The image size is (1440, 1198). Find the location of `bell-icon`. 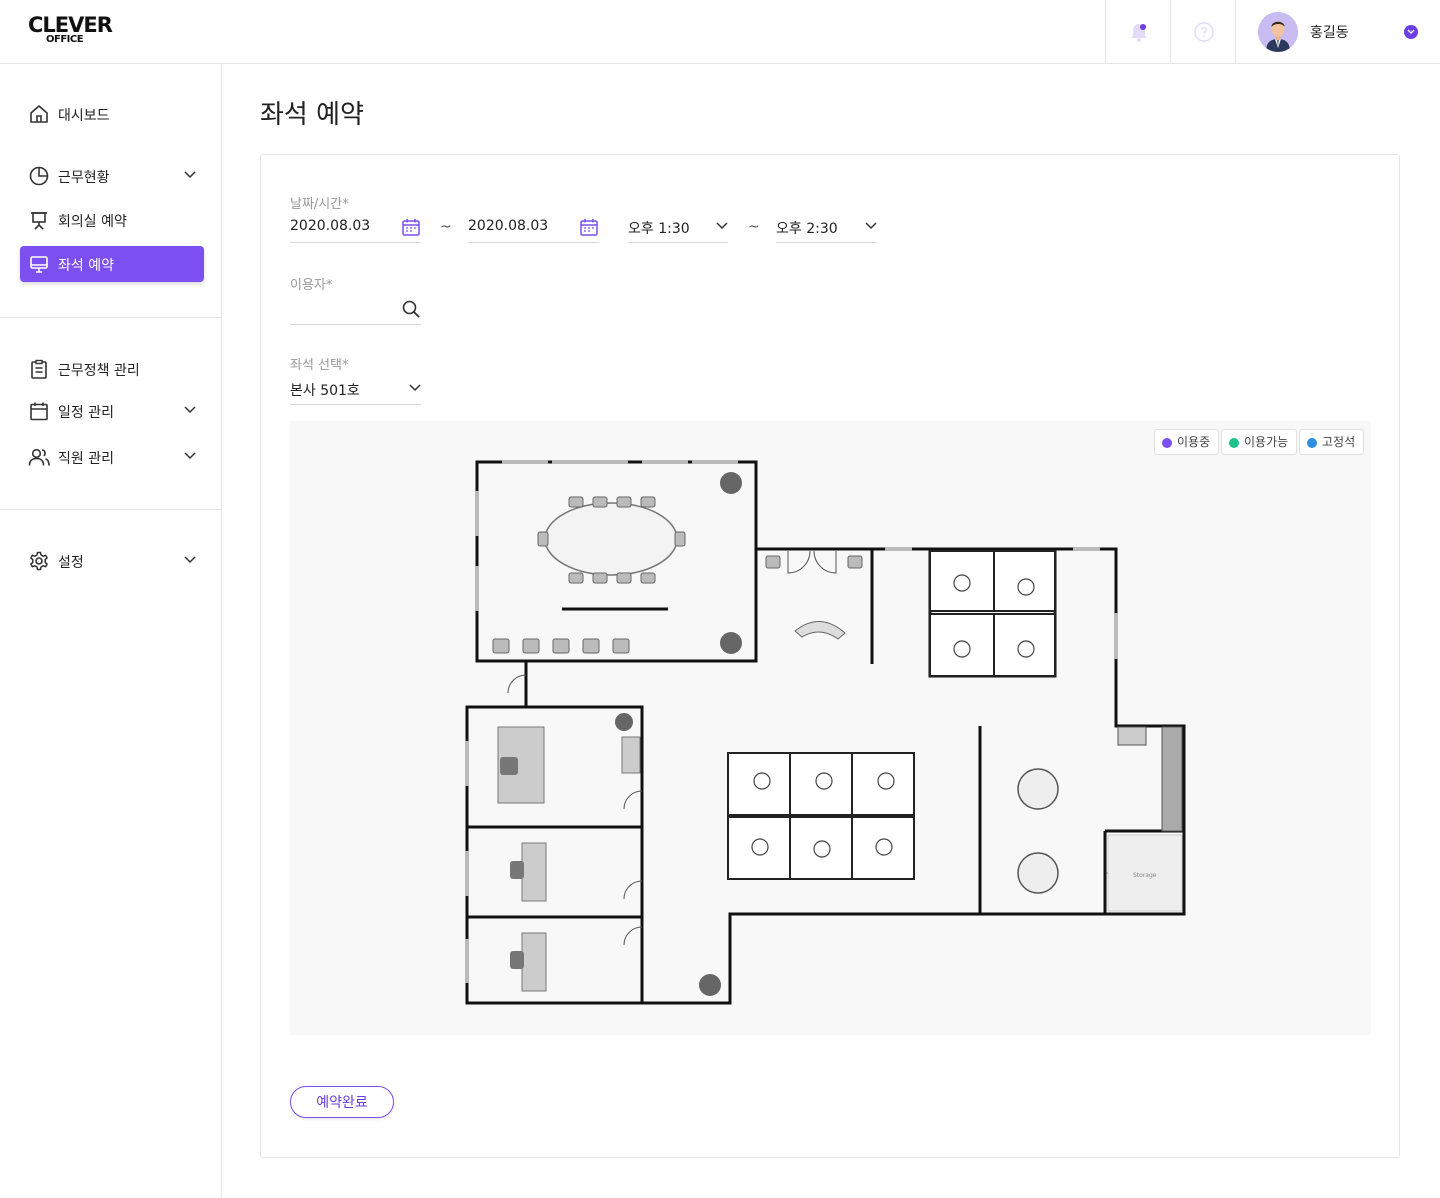

bell-icon is located at coordinates (1139, 33).